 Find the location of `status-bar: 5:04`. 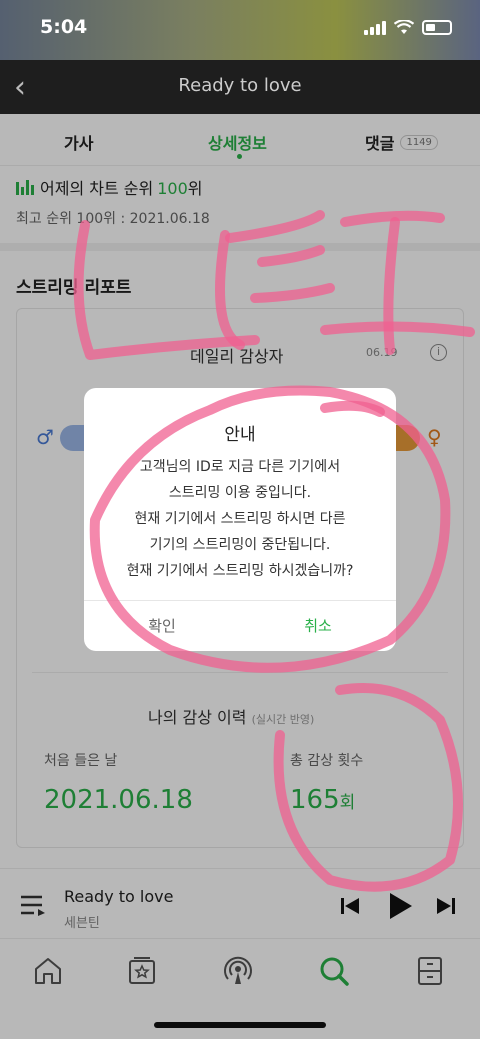

status-bar: 5:04 is located at coordinates (240, 30).